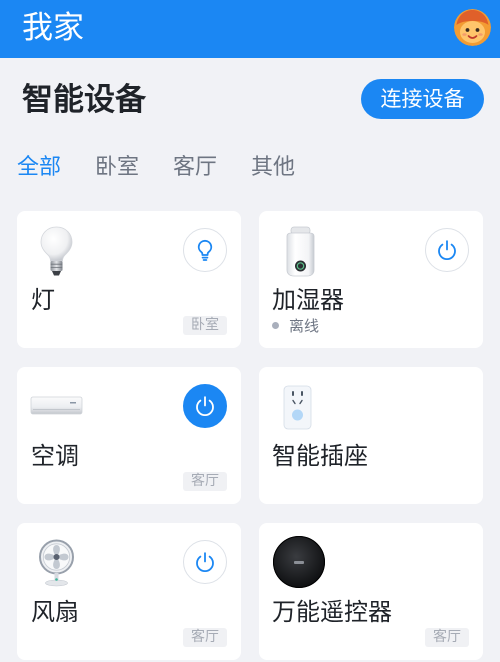 The image size is (500, 662). What do you see at coordinates (299, 562) in the screenshot?
I see `universal-remote-icon` at bounding box center [299, 562].